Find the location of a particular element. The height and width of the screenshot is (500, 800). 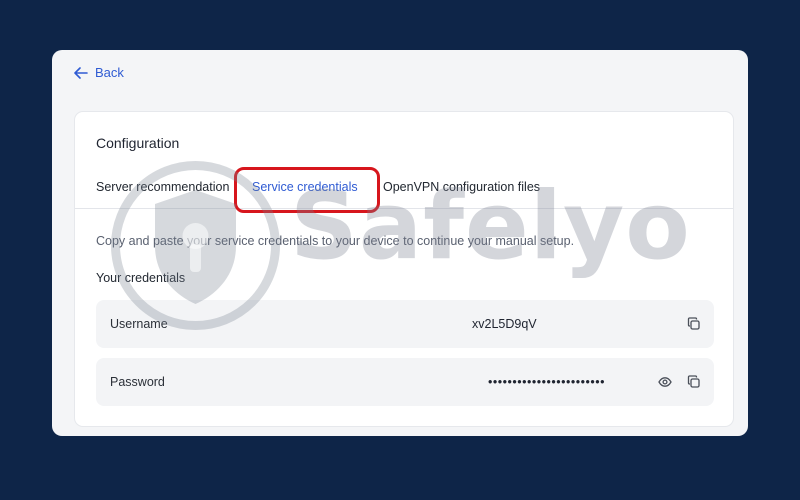

eye-icon is located at coordinates (665, 382).